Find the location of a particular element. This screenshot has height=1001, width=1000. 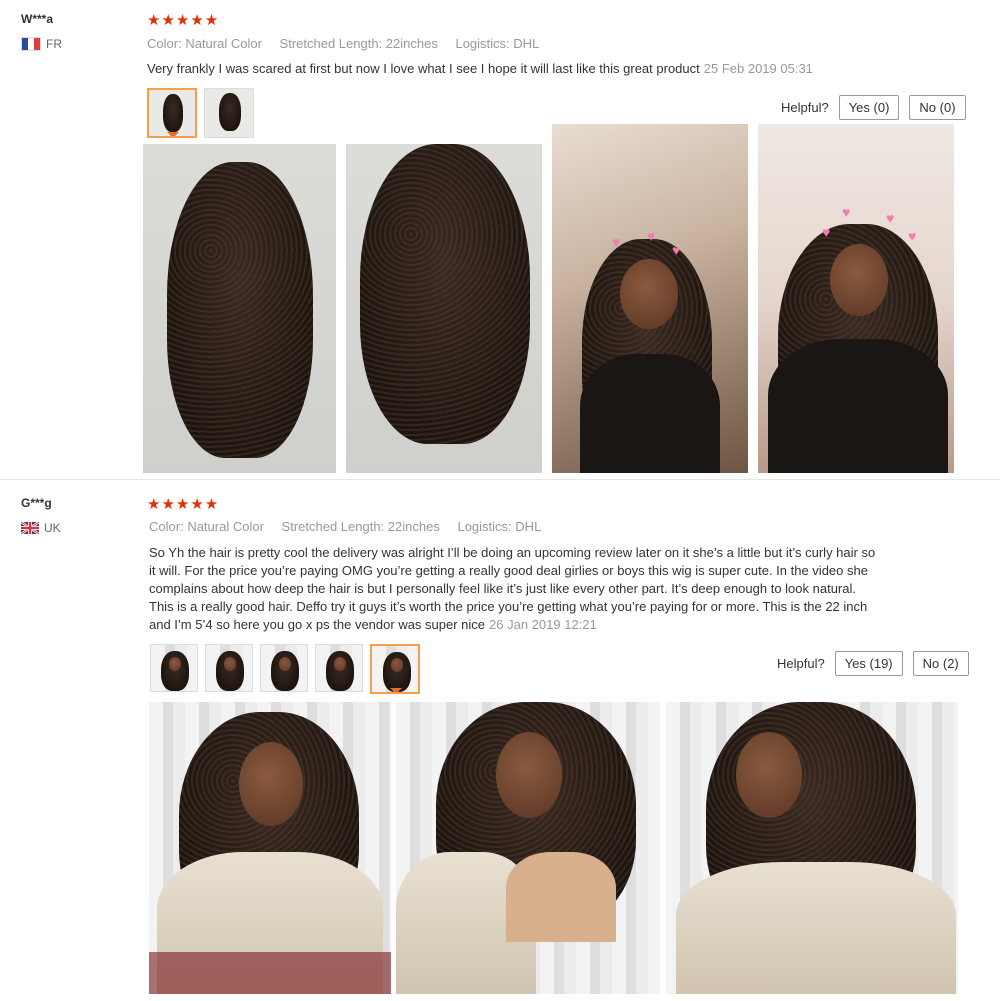

review-divider is located at coordinates (500, 479).